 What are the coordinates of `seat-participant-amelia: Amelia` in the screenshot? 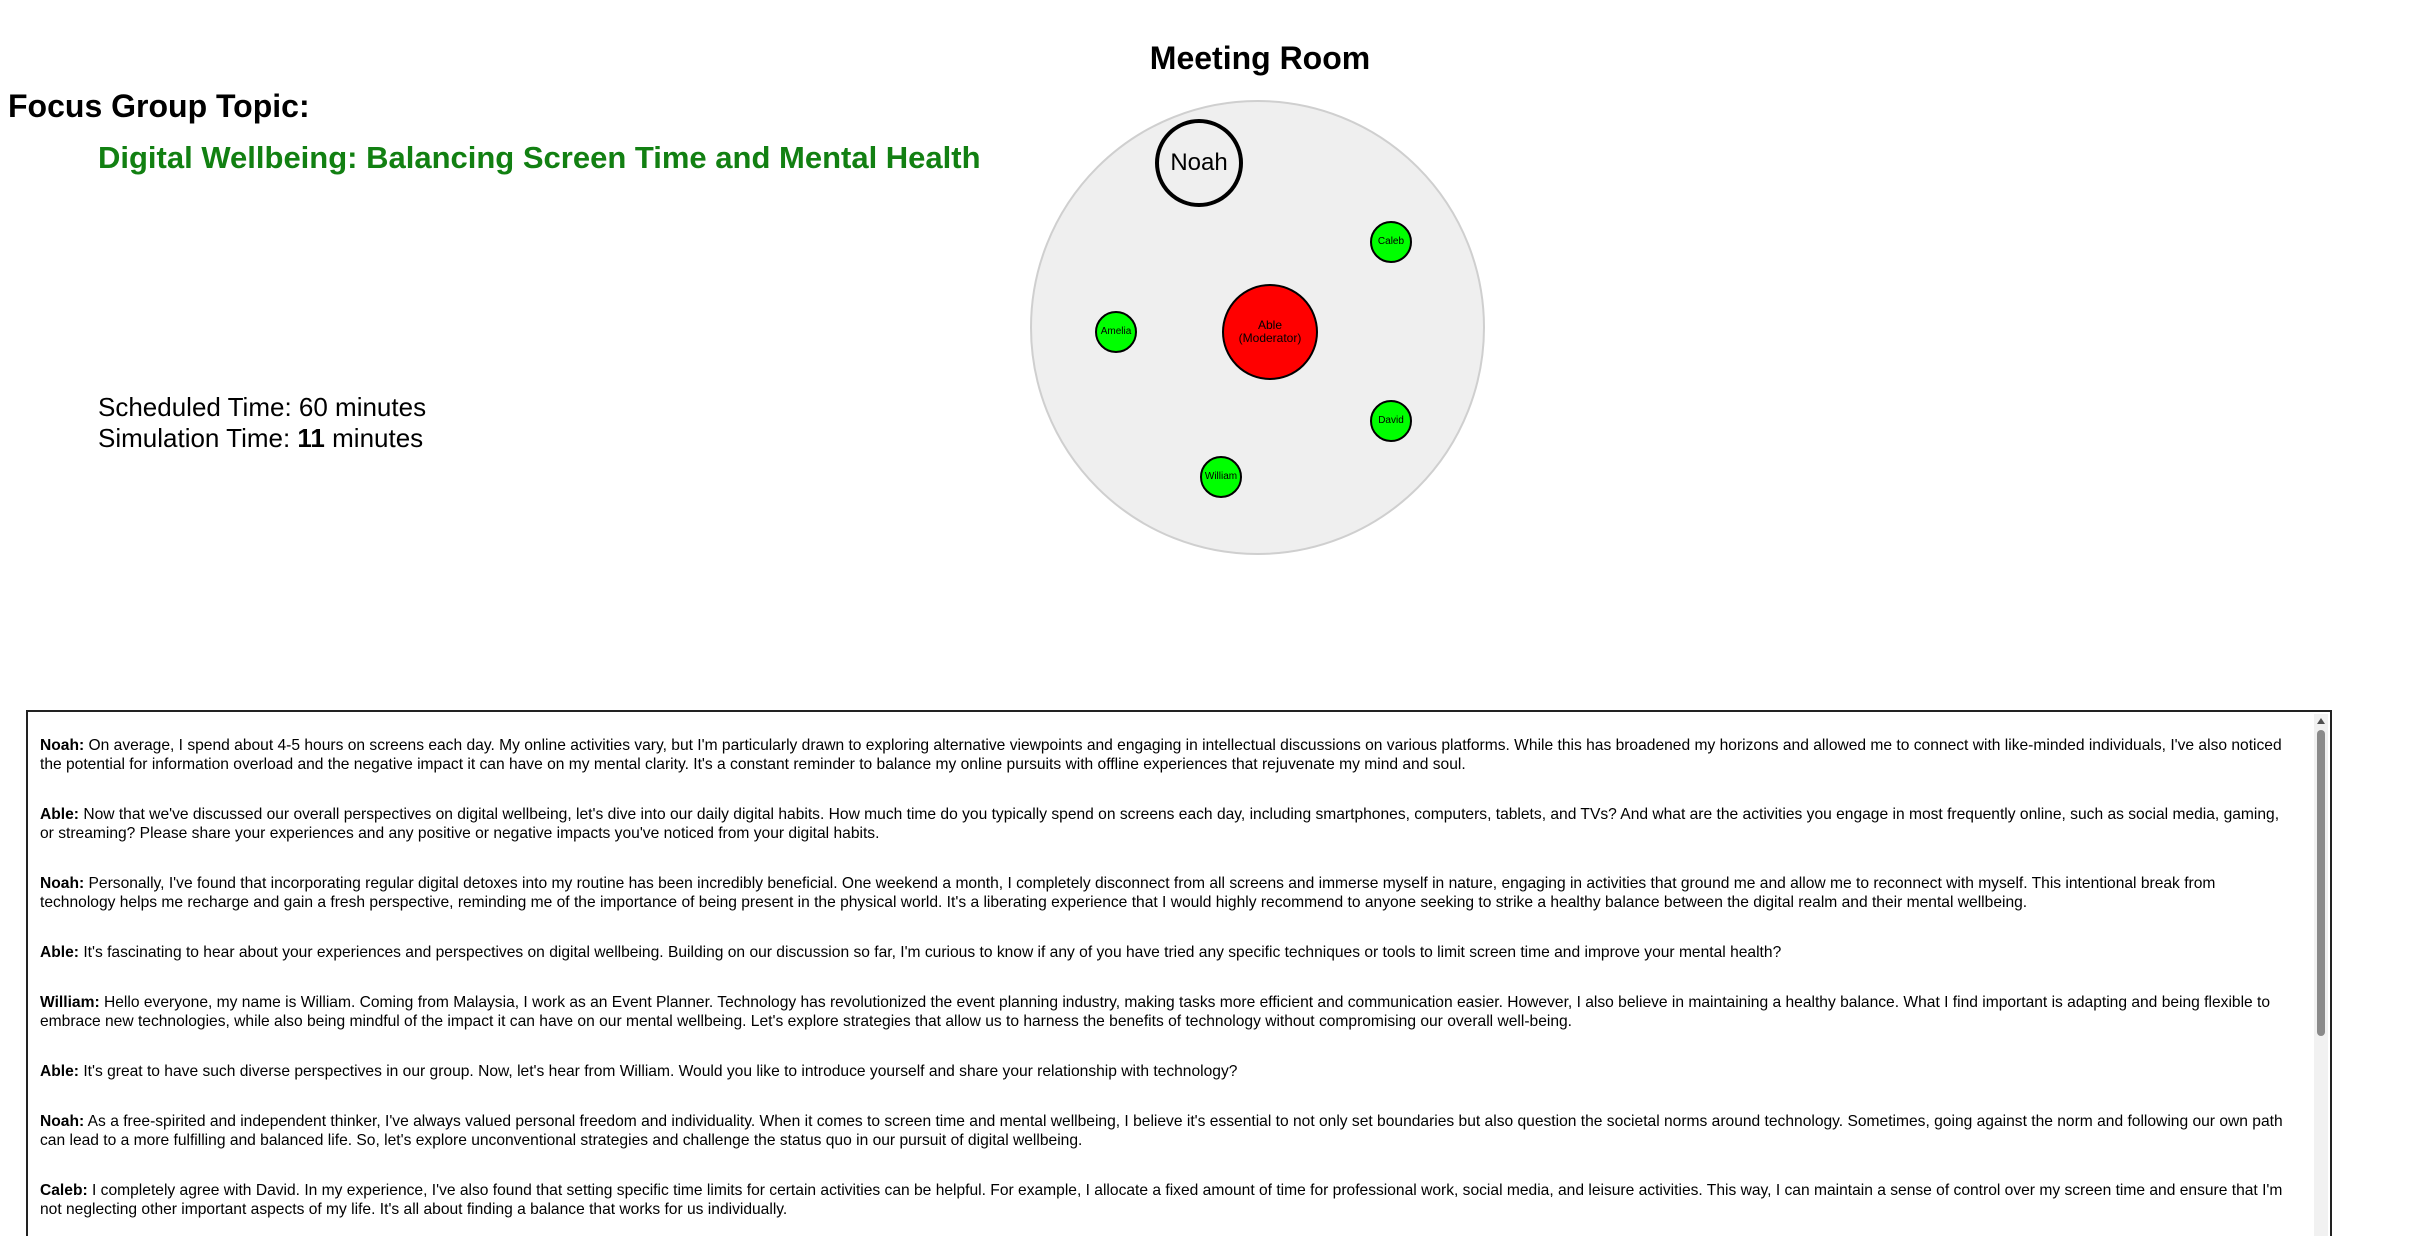 It's located at (1116, 332).